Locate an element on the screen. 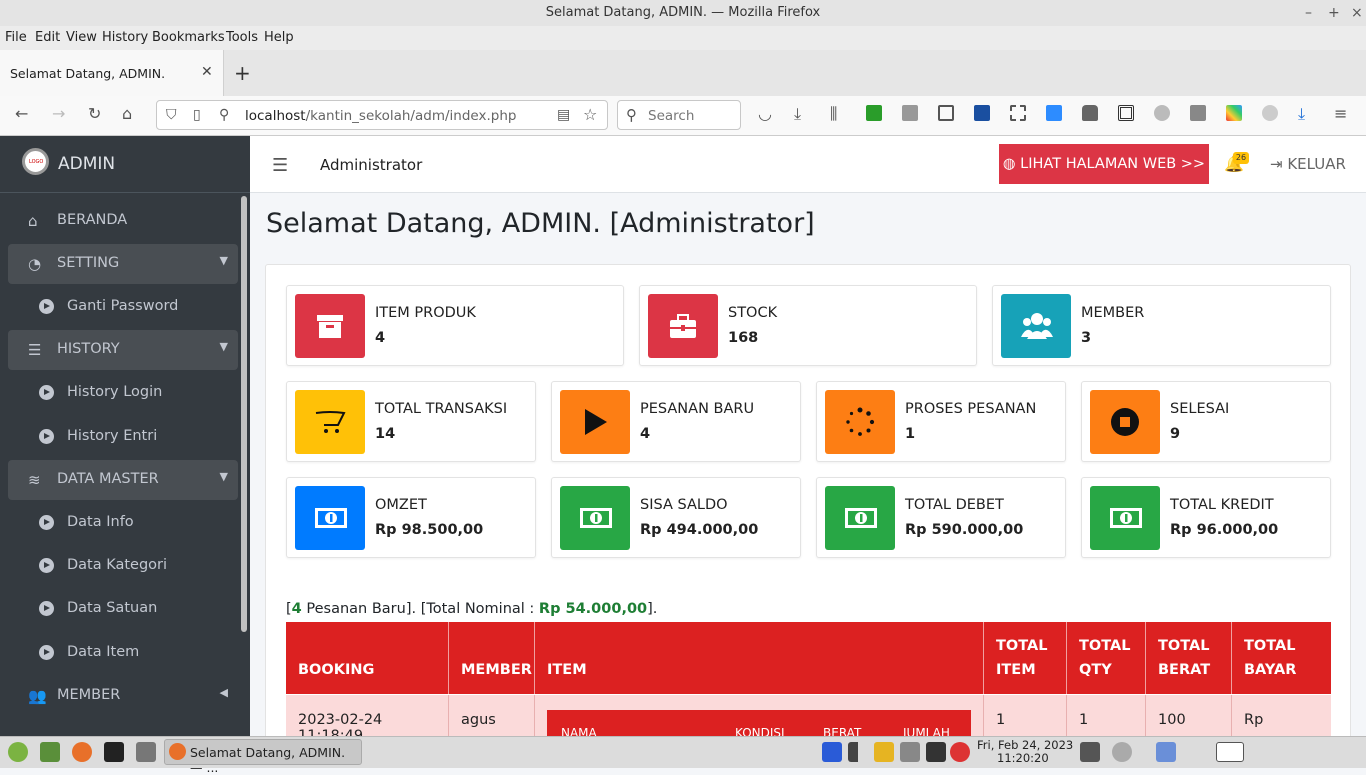  extension-grid-icon is located at coordinates (1018, 113).